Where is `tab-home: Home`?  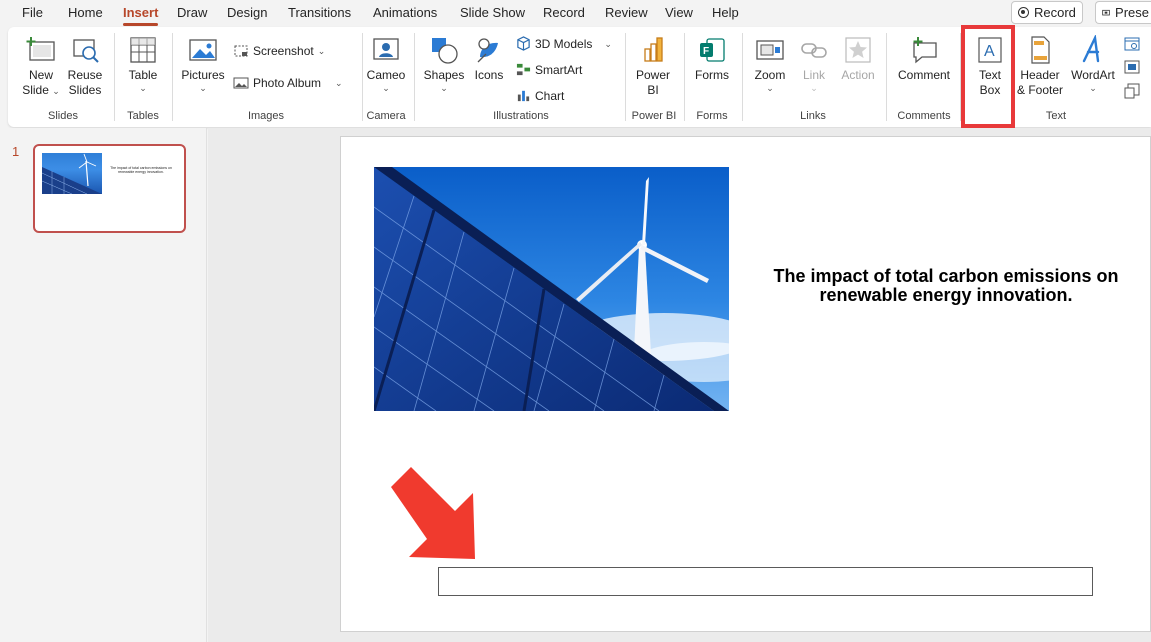
tab-home: Home is located at coordinates (85, 12).